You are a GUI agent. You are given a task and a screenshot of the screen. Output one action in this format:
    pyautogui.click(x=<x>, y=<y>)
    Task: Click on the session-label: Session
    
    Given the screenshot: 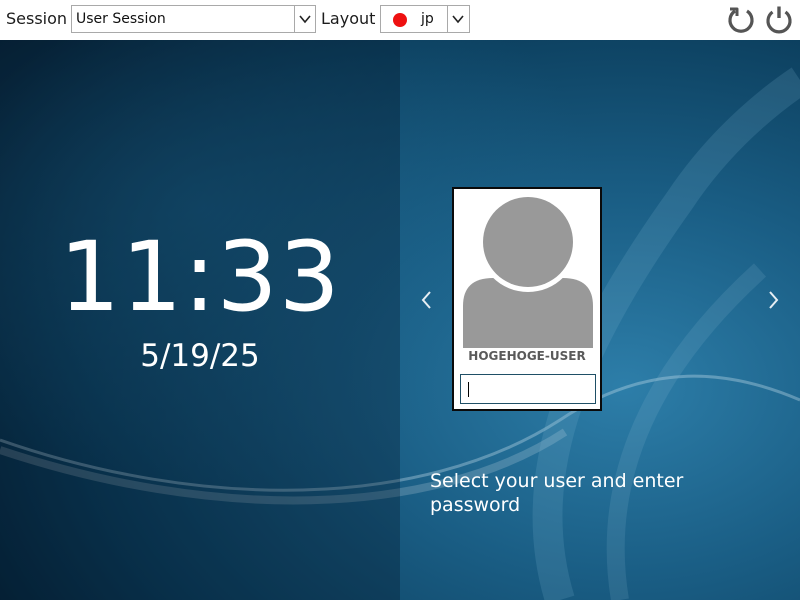 What is the action you would take?
    pyautogui.click(x=37, y=18)
    